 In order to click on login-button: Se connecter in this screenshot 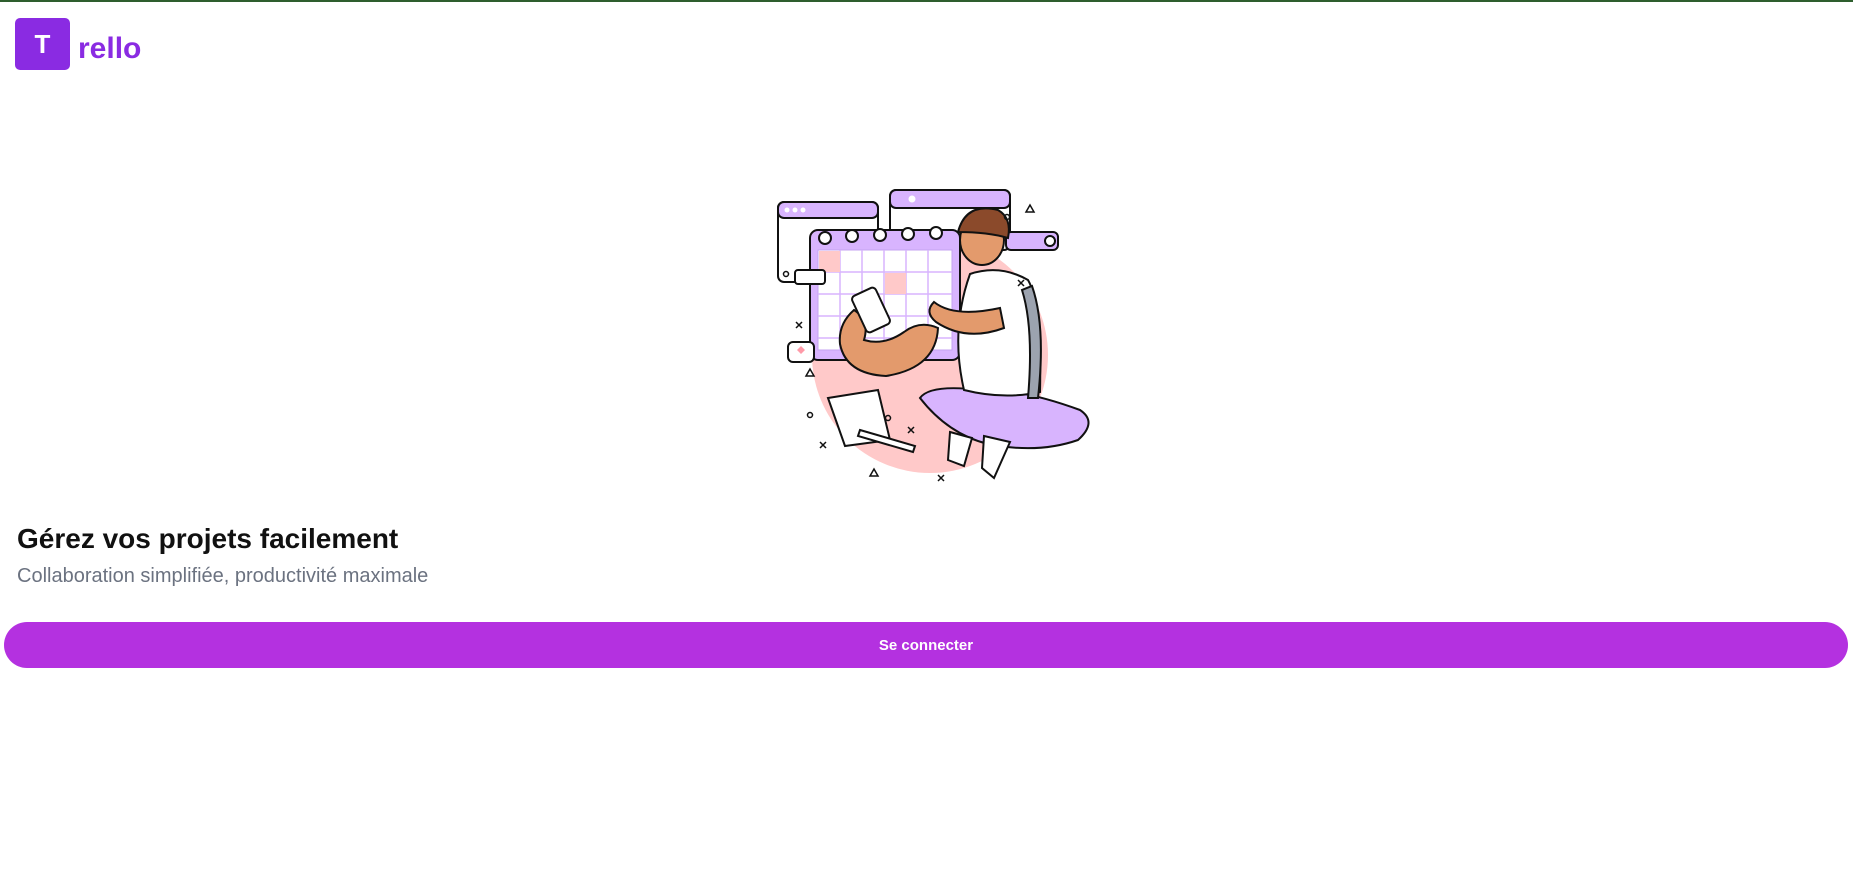, I will do `click(926, 645)`.